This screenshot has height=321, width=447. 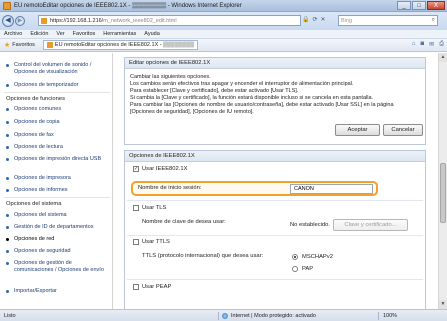 I want to click on use-ieee-label: Usar IEEE802.1X, so click(x=165, y=169).